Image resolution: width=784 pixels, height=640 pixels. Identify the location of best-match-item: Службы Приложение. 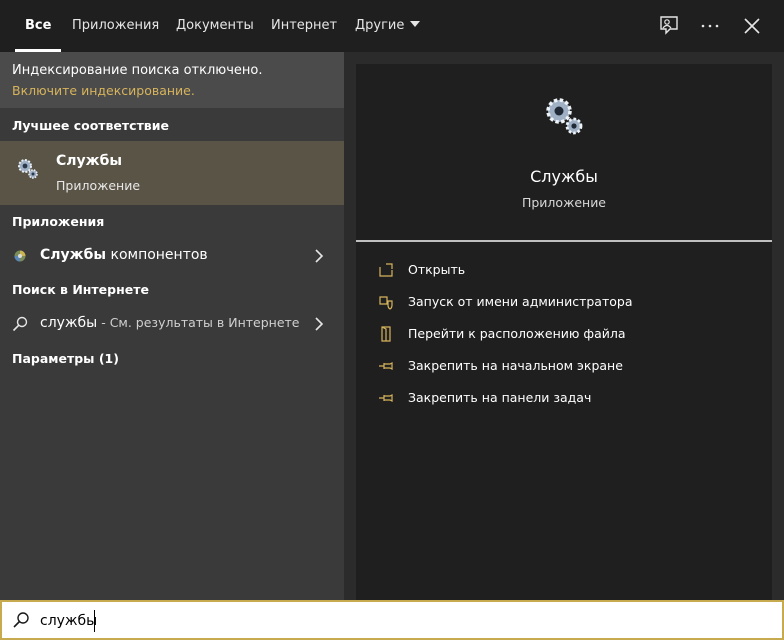
(172, 173).